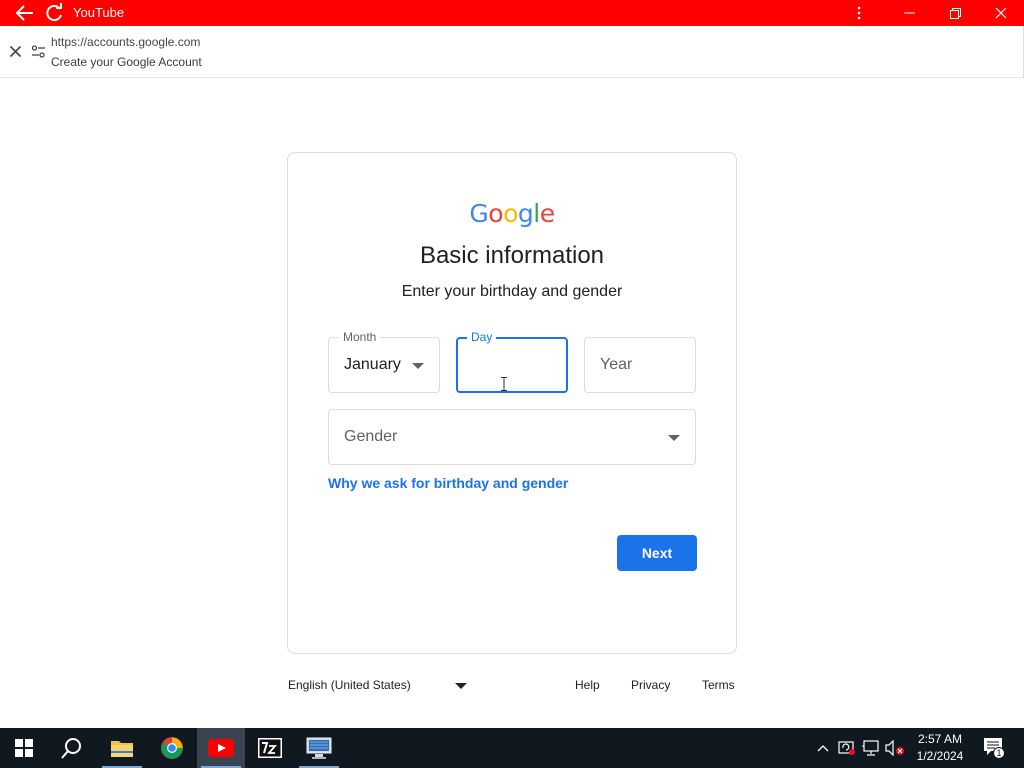 The image size is (1024, 768). I want to click on chrome-button, so click(172, 748).